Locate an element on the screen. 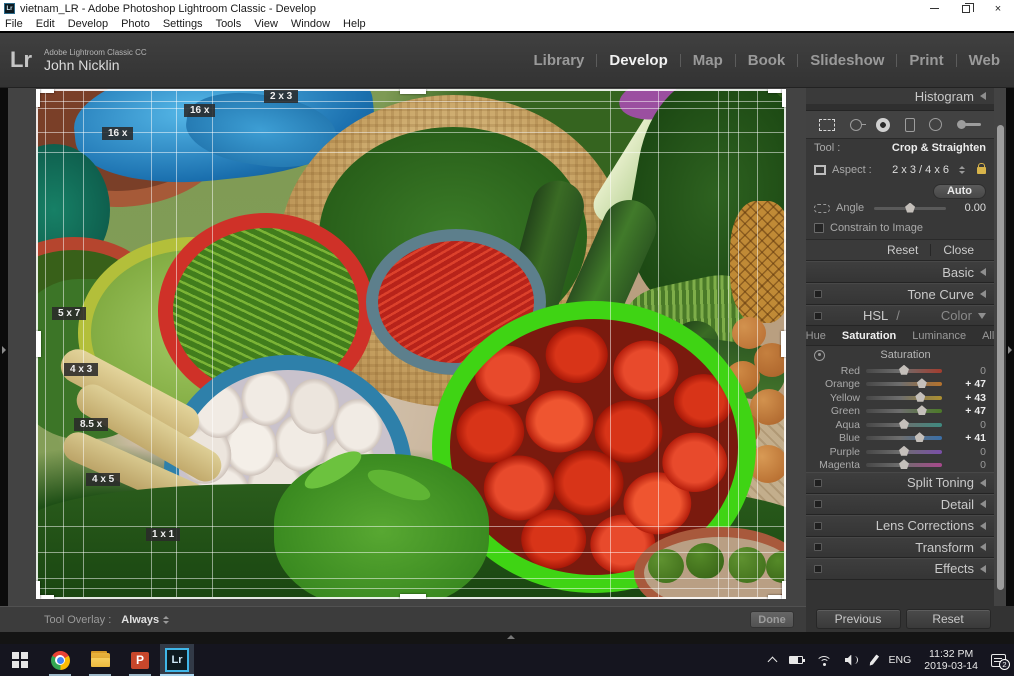 This screenshot has height=676, width=1014. panel-header-split-toning: Split Toning is located at coordinates (900, 483).